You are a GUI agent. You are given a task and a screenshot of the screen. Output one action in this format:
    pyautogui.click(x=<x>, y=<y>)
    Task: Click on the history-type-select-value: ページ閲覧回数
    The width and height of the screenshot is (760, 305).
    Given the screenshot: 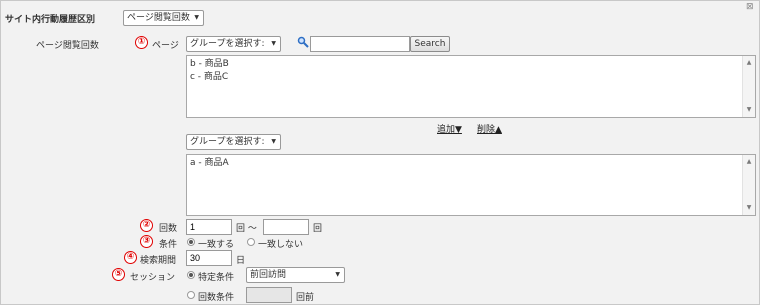 What is the action you would take?
    pyautogui.click(x=158, y=18)
    